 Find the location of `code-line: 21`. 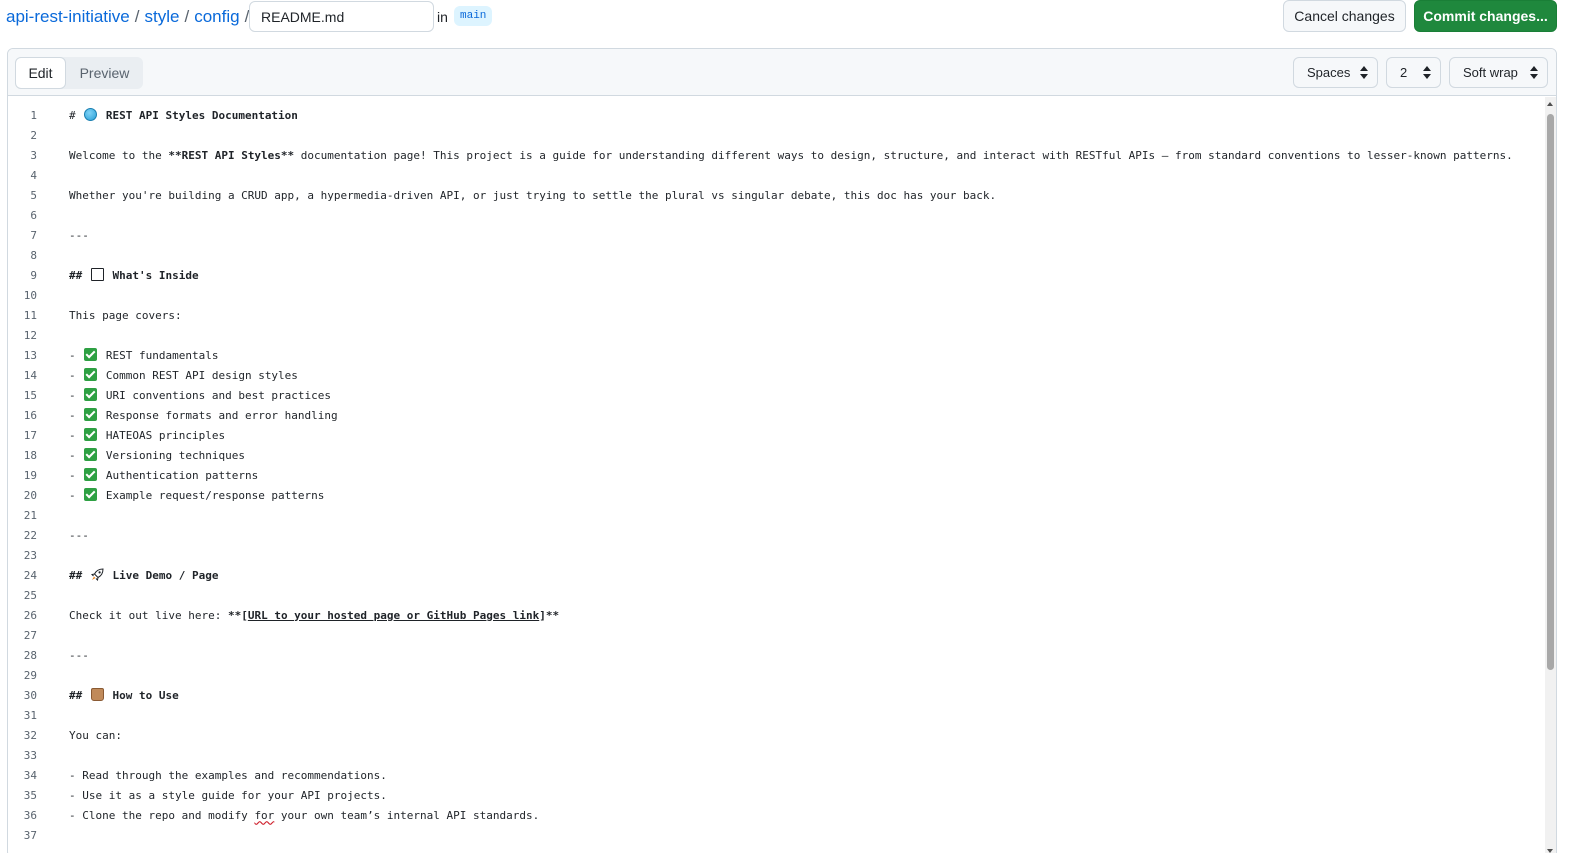

code-line: 21 is located at coordinates (776, 515).